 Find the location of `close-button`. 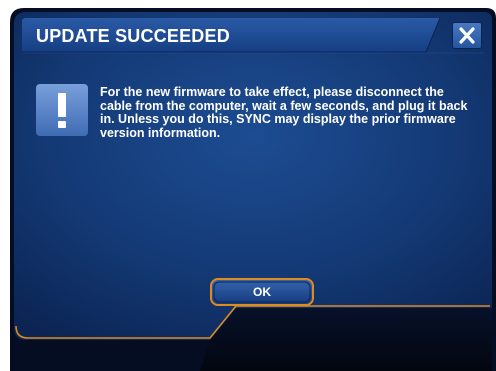

close-button is located at coordinates (467, 35).